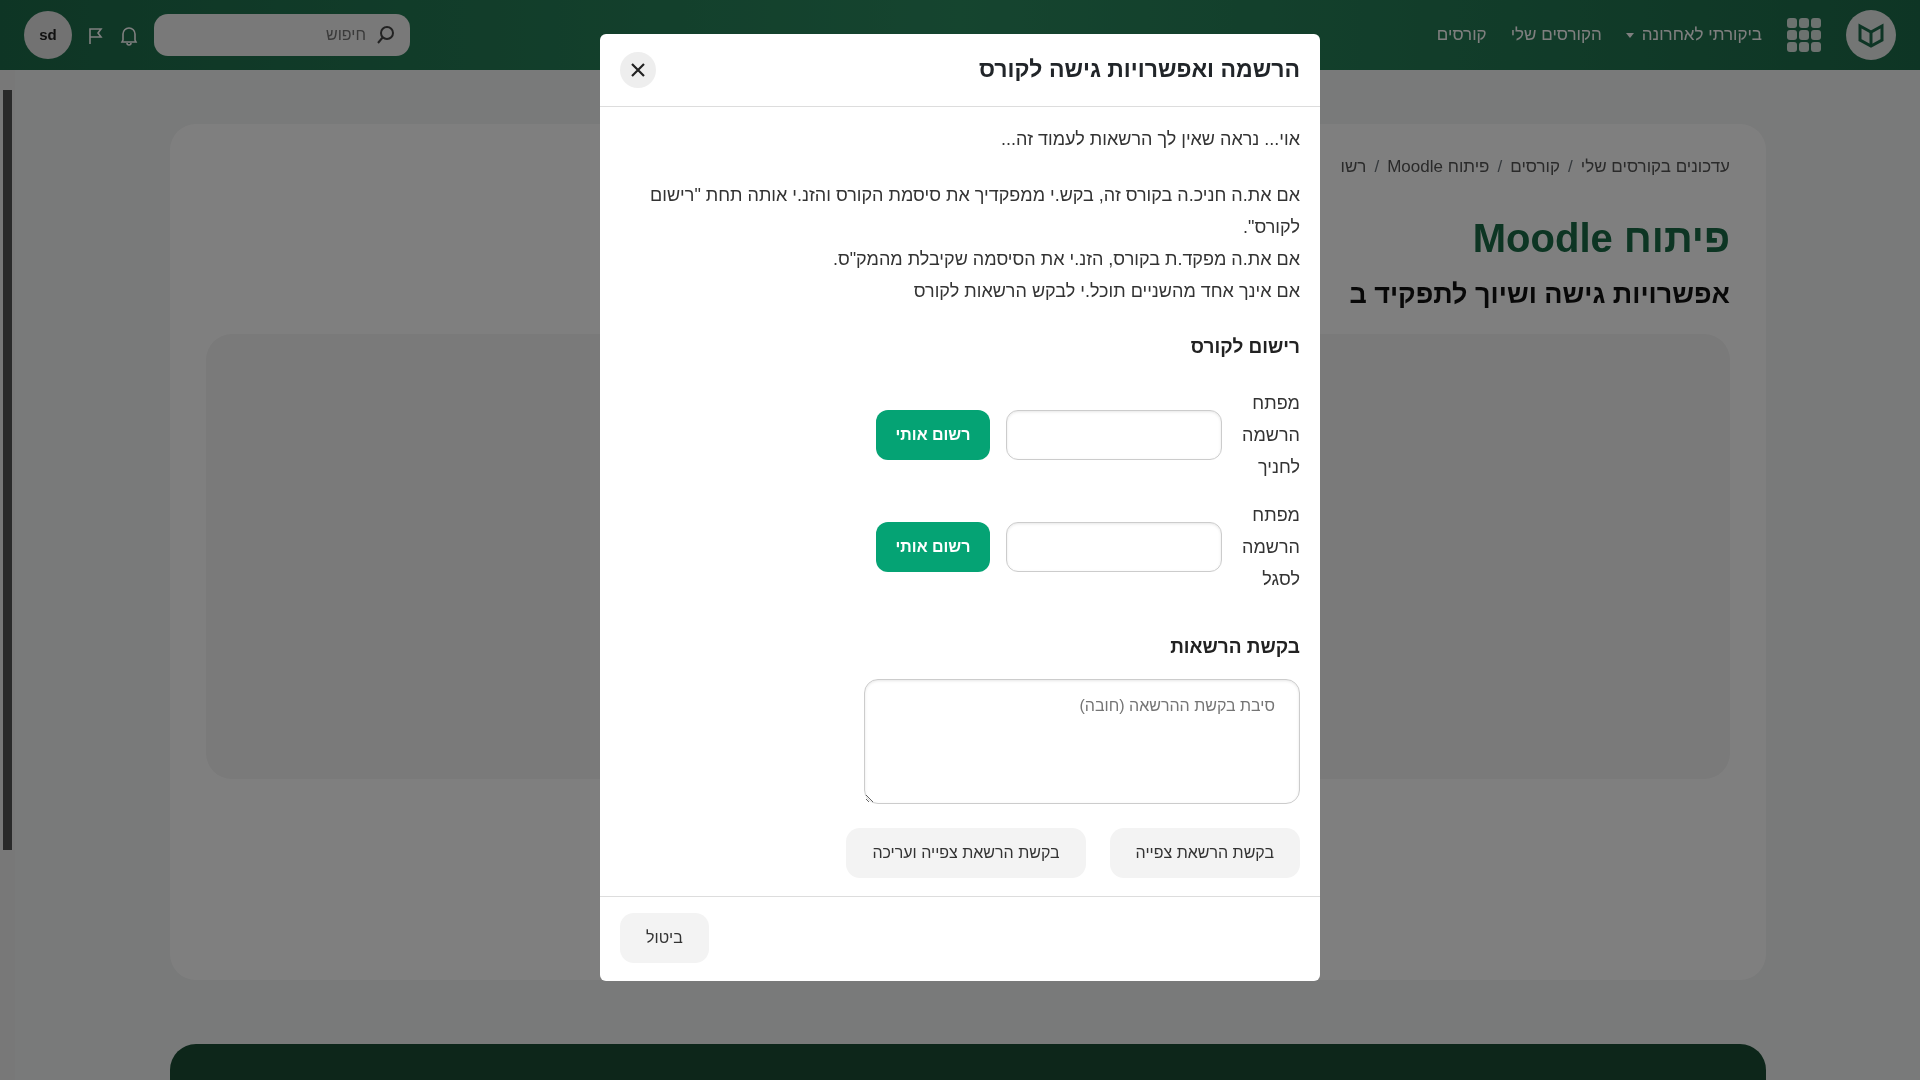  Describe the element at coordinates (1234, 647) in the screenshot. I see `section-heading: בקשת הרשאות` at that location.